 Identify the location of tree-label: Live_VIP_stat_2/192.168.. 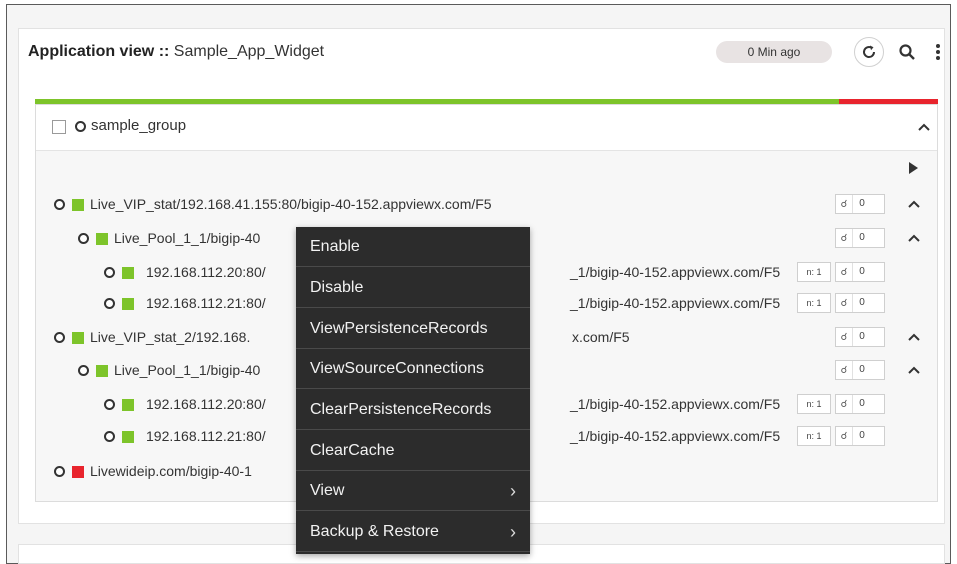
(170, 337).